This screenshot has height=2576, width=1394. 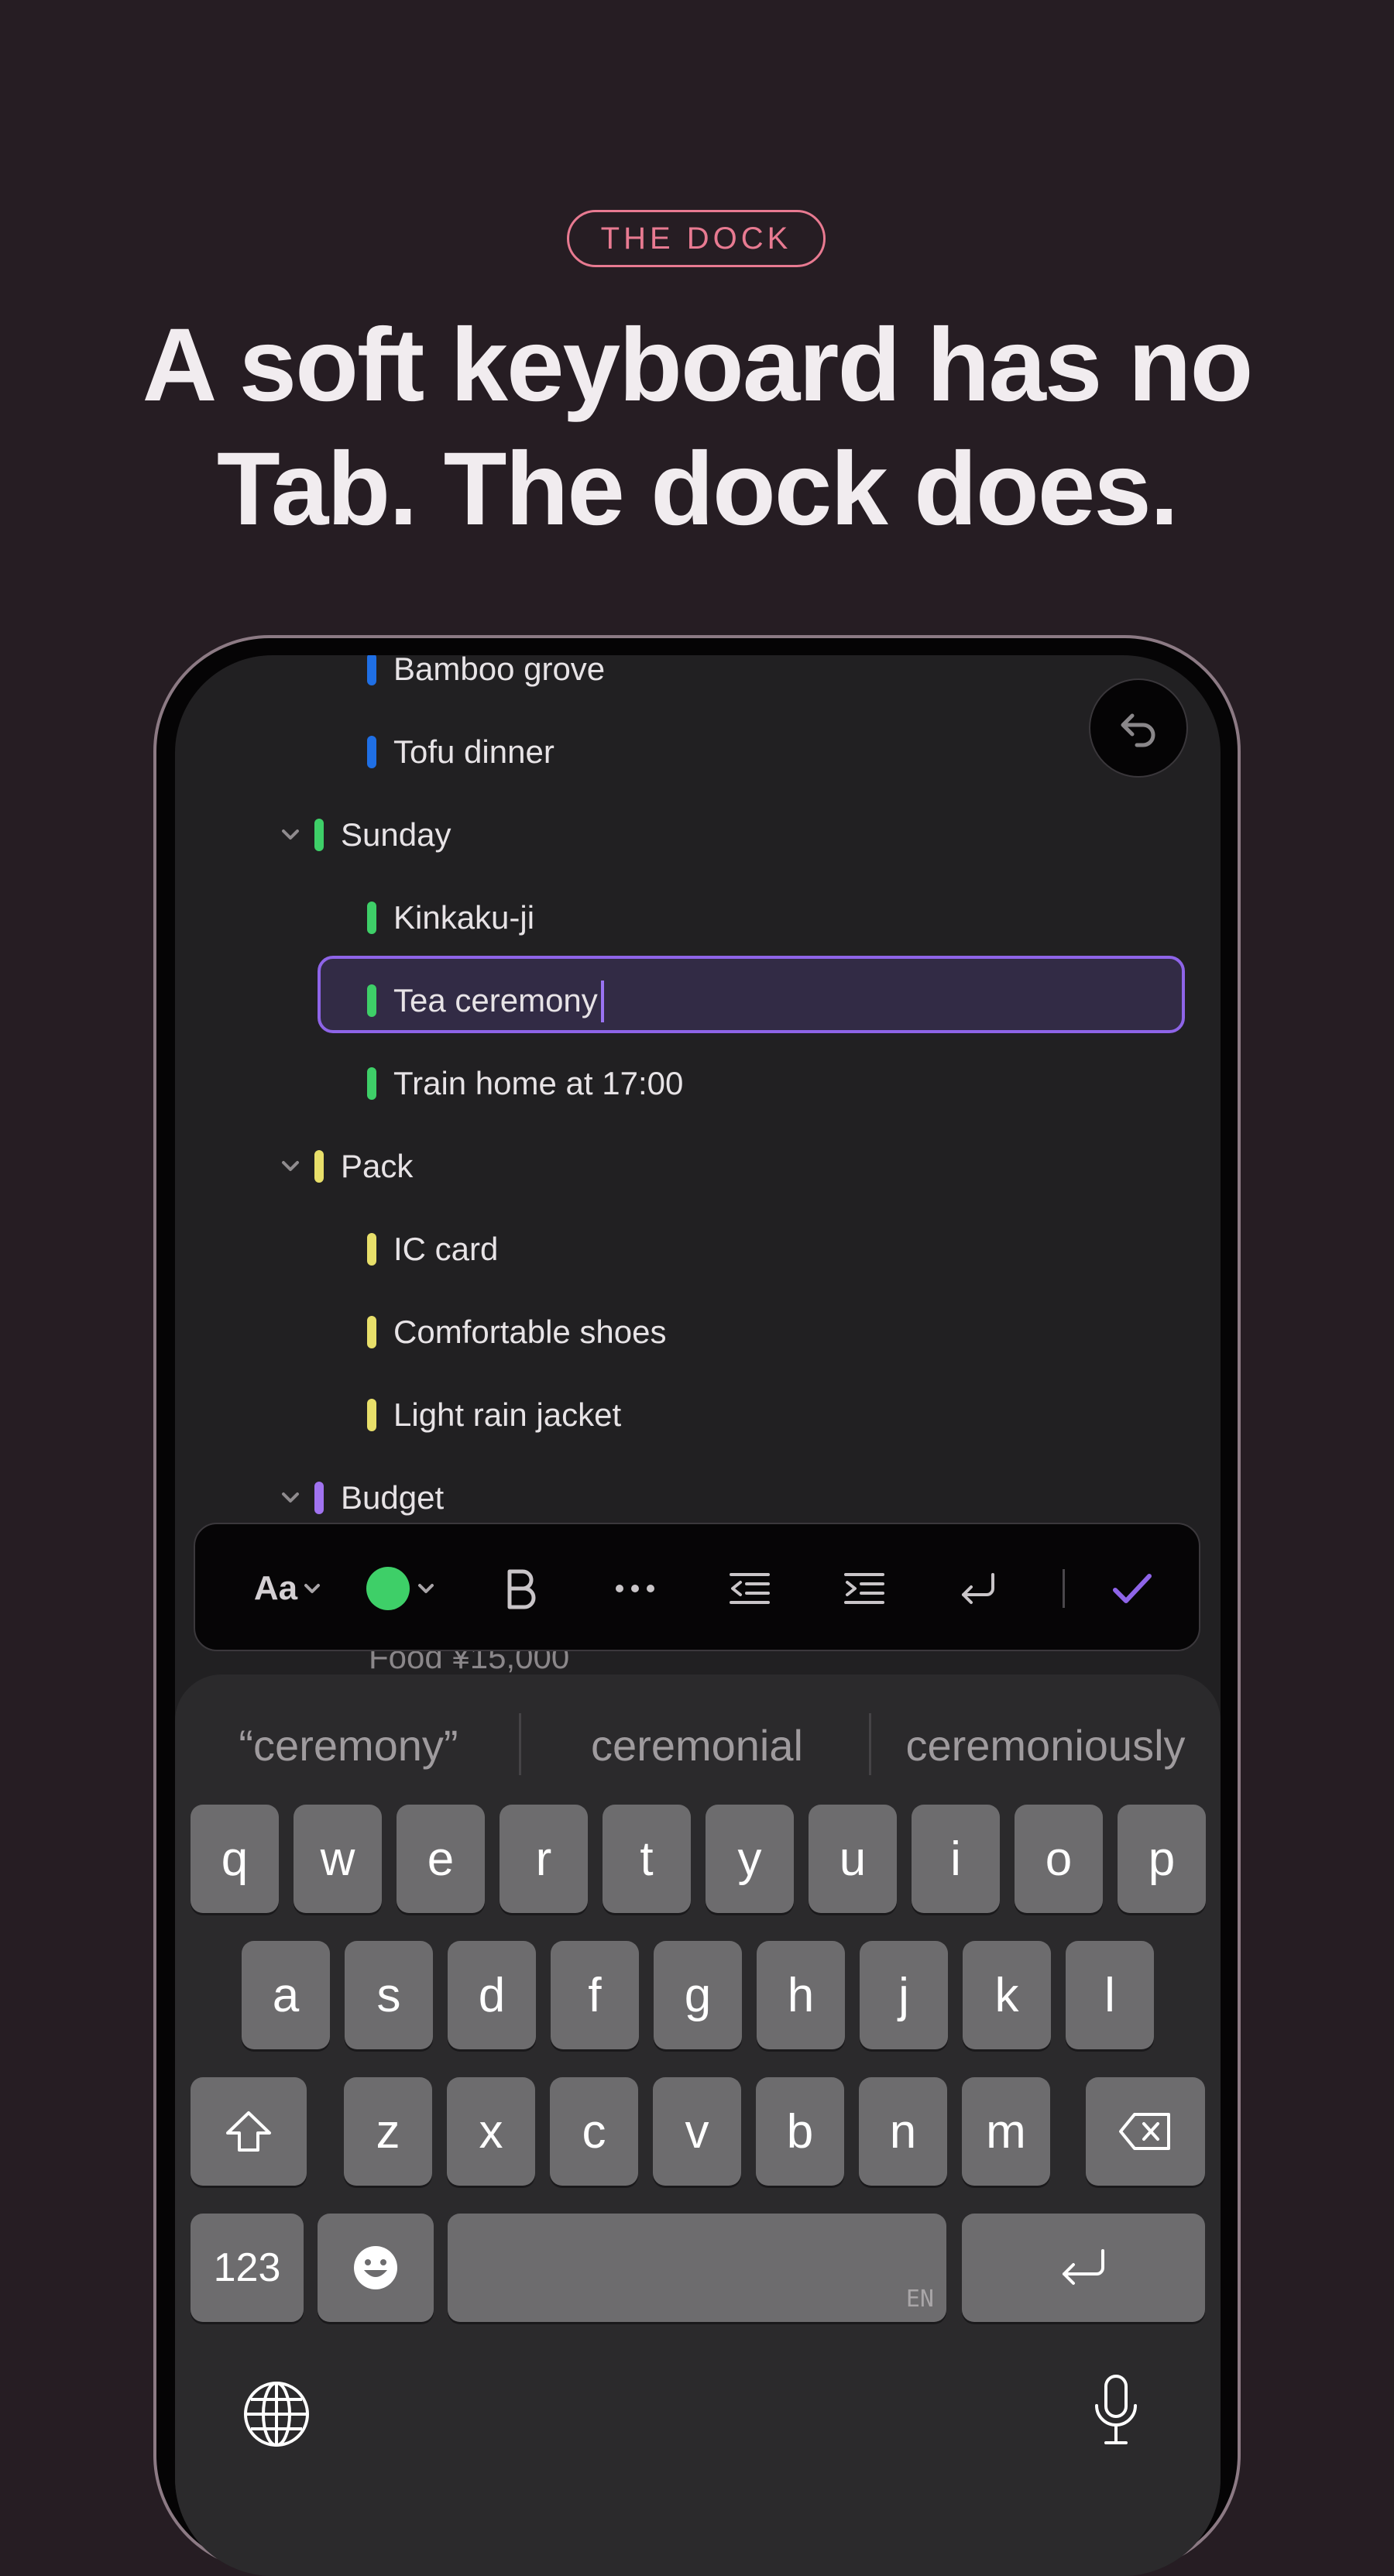 I want to click on shift-icon, so click(x=249, y=2131).